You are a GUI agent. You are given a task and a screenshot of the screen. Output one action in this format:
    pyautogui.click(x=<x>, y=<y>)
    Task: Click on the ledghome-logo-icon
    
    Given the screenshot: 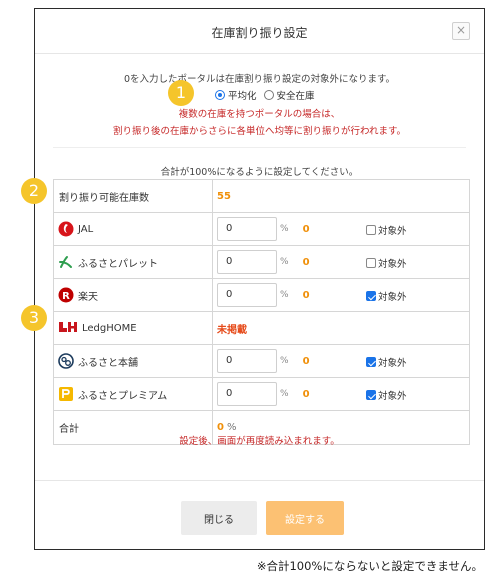 What is the action you would take?
    pyautogui.click(x=68, y=328)
    